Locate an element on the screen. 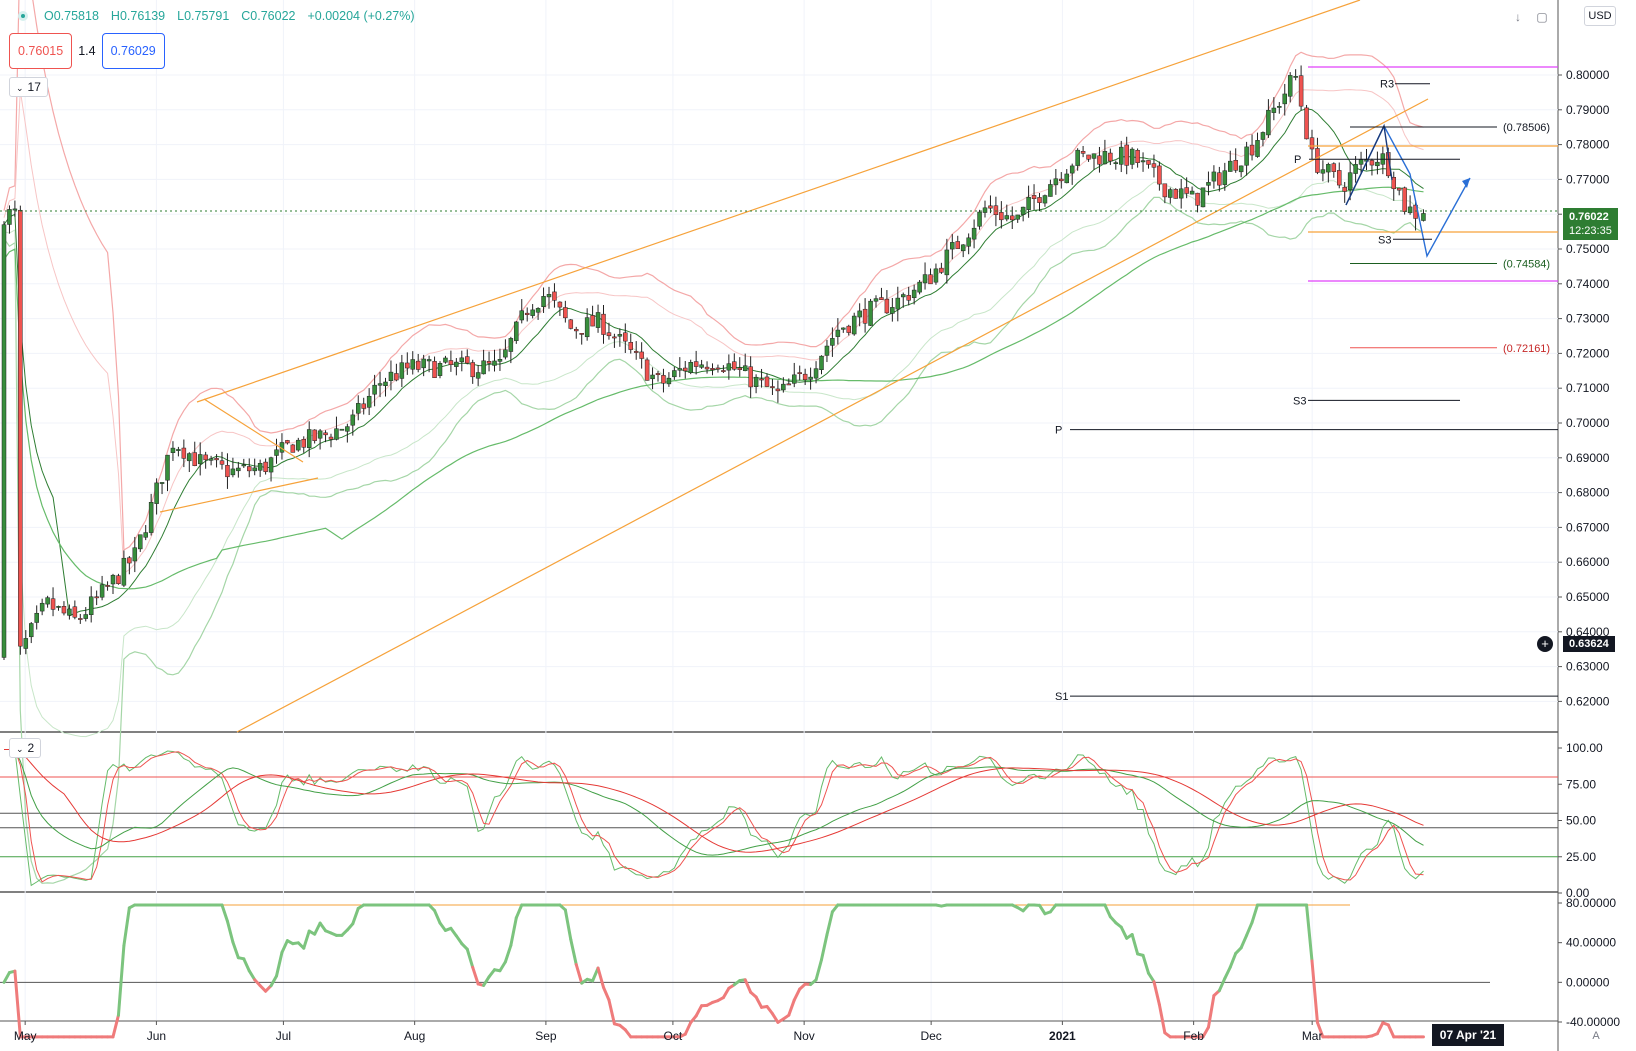 This screenshot has width=1636, height=1051. time-tick-label: Mar is located at coordinates (1312, 1036).